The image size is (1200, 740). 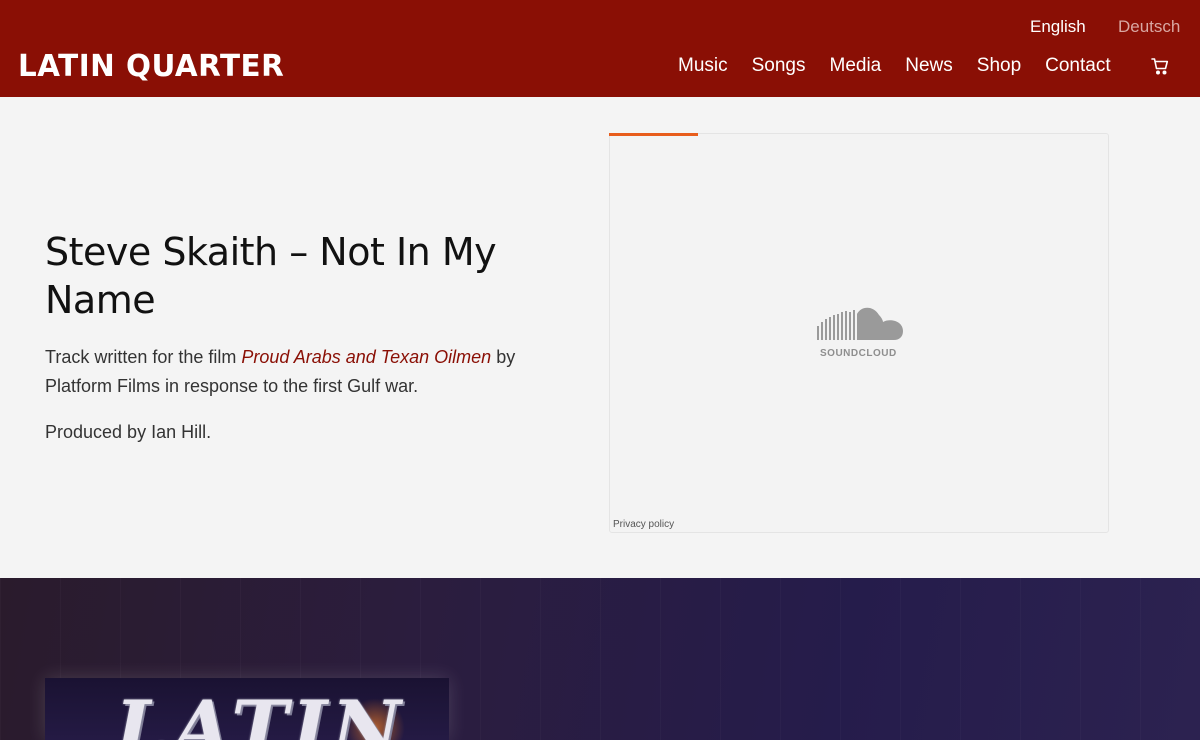 I want to click on page-title: Steve Skaith – Not In My Name, so click(x=271, y=276).